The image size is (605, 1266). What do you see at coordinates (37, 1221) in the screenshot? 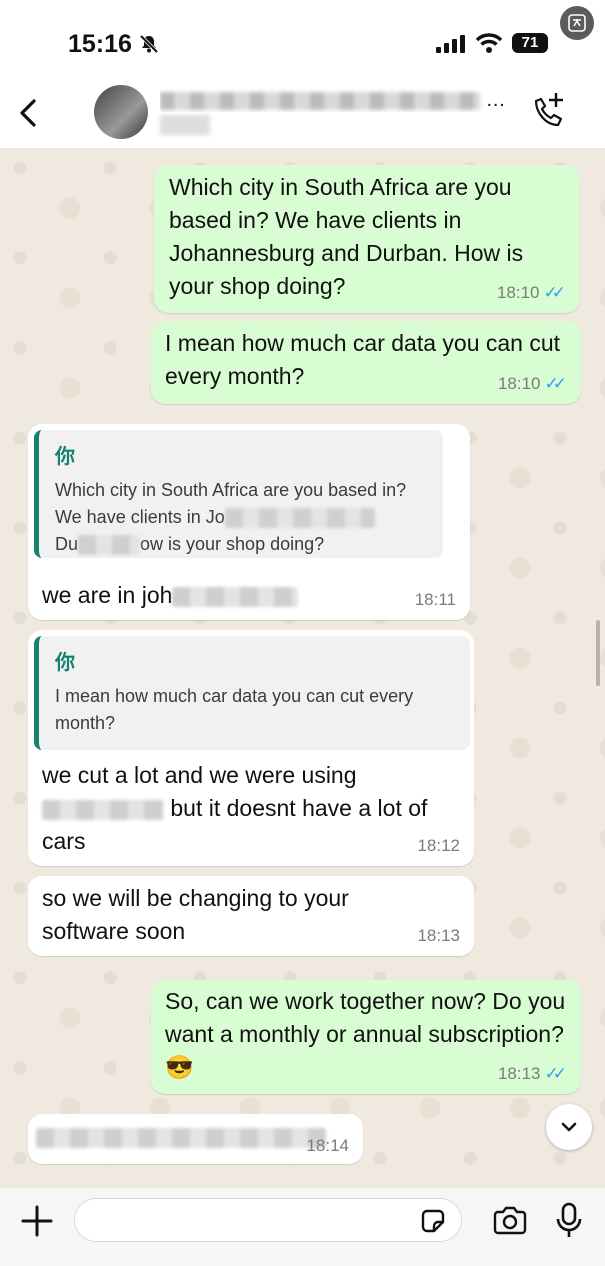
I see `plus-icon` at bounding box center [37, 1221].